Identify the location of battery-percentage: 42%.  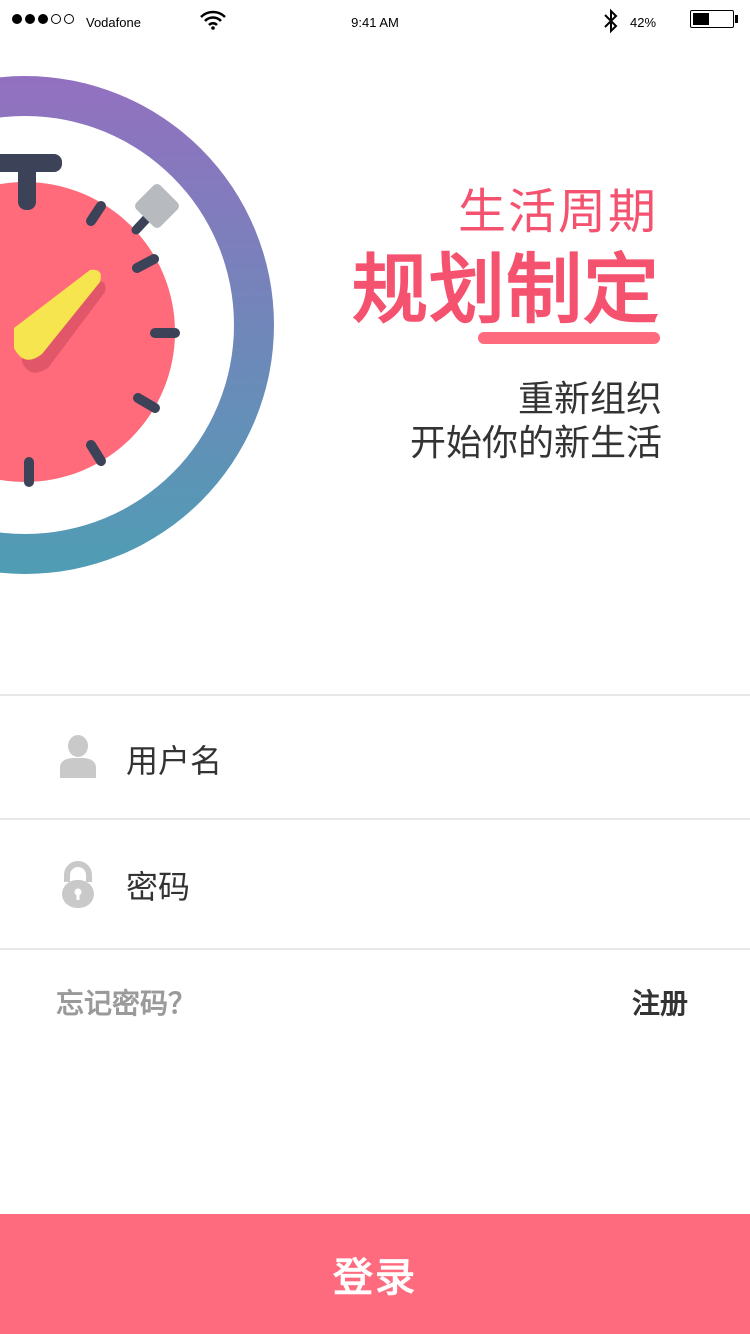
(643, 22).